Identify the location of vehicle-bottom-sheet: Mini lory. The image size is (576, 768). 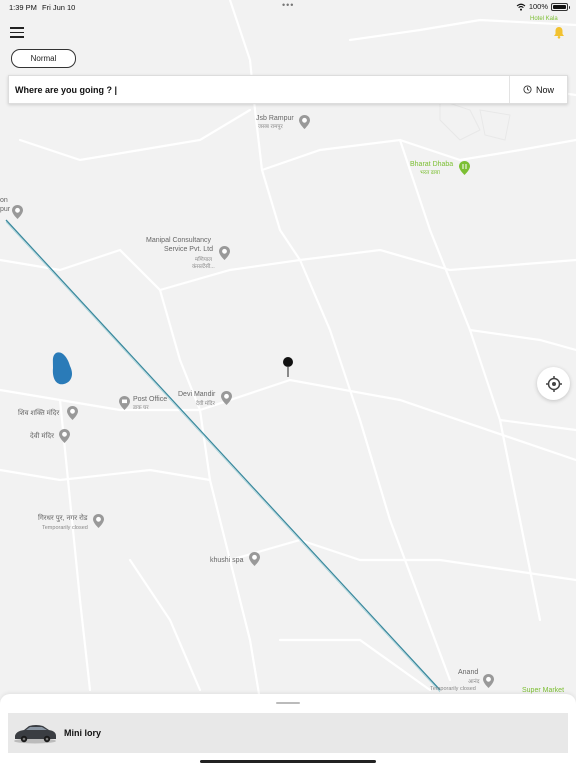
(288, 731).